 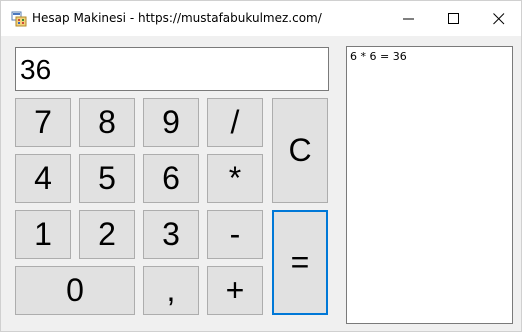 What do you see at coordinates (172, 69) in the screenshot?
I see `result-display: 36` at bounding box center [172, 69].